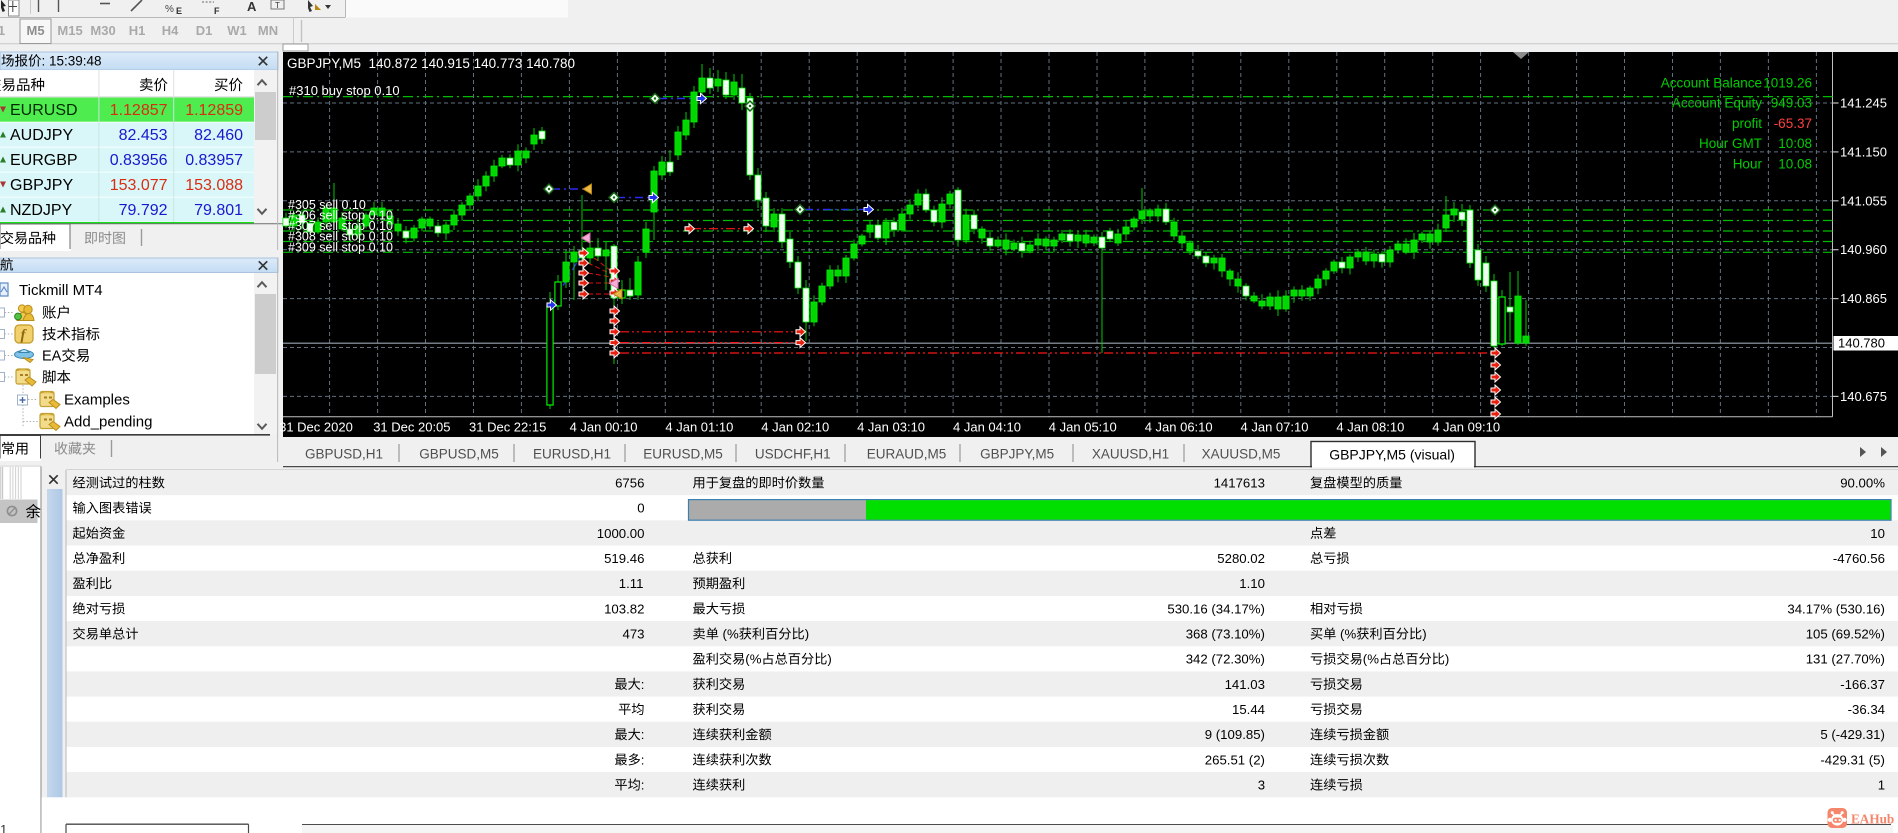 This screenshot has height=833, width=1898. What do you see at coordinates (52, 357) in the screenshot?
I see `svg-text: EA` at bounding box center [52, 357].